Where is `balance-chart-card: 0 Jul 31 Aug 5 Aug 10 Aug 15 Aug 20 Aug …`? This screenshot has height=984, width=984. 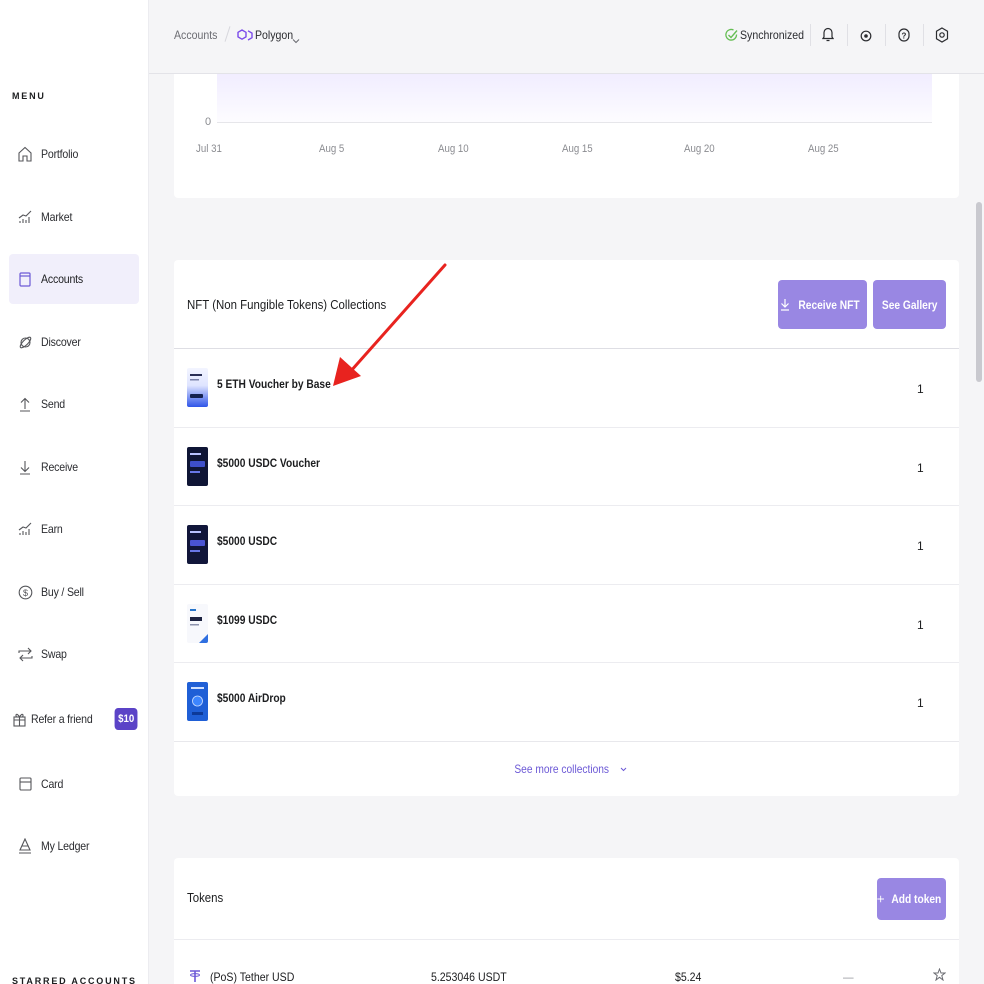 balance-chart-card: 0 Jul 31 Aug 5 Aug 10 Aug 15 Aug 20 Aug … is located at coordinates (566, 136).